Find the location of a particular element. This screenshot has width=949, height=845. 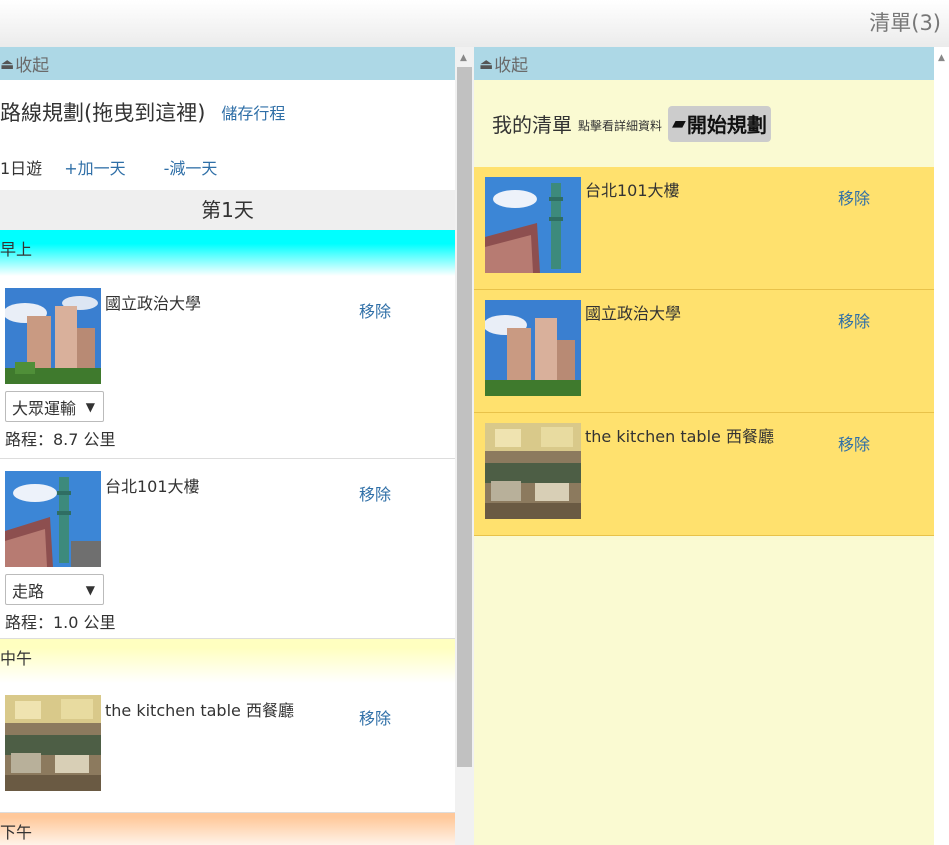

my-list-title: 我的清單 is located at coordinates (532, 125).